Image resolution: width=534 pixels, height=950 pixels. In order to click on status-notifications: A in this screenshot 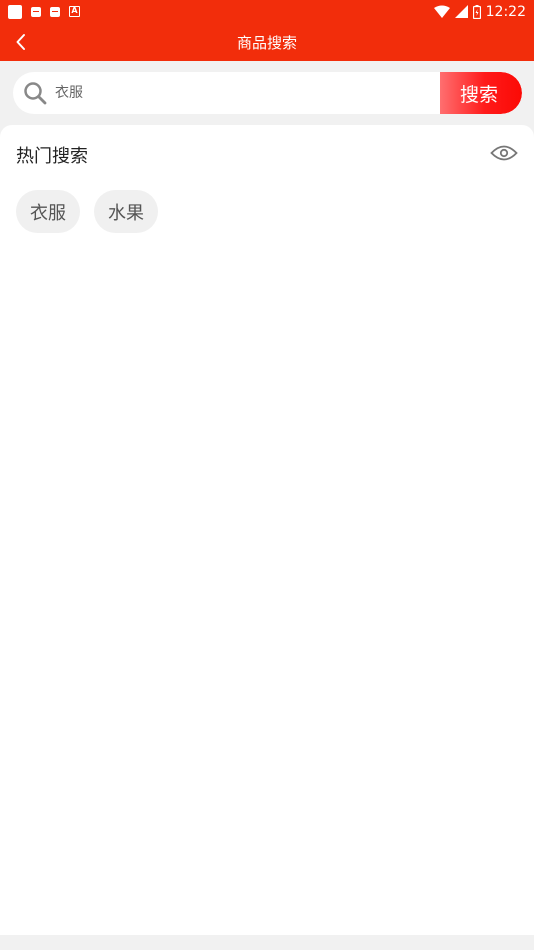, I will do `click(44, 11)`.